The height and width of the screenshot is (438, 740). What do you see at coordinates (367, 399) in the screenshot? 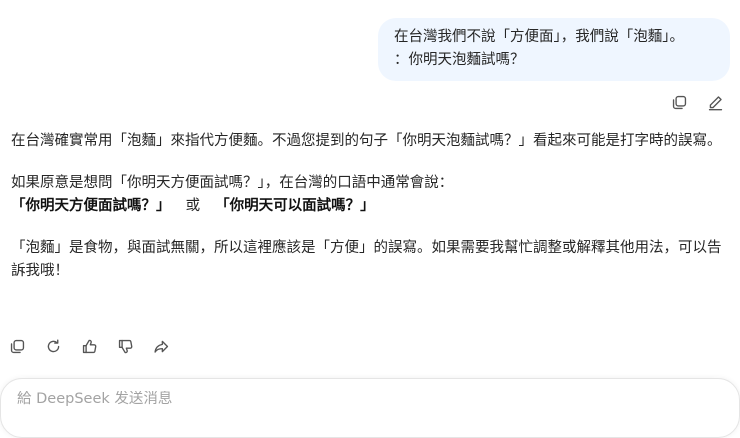
I see `message-input` at bounding box center [367, 399].